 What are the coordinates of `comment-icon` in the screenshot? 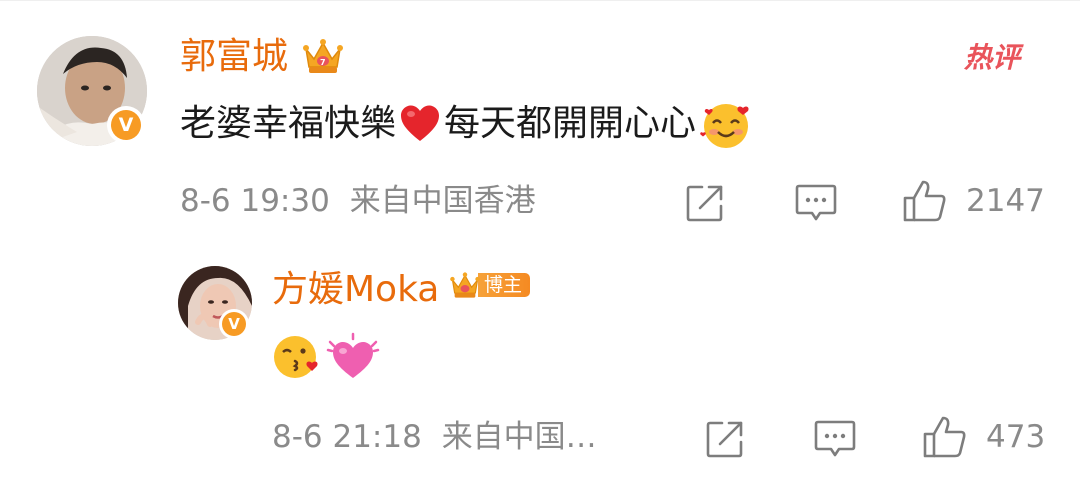 It's located at (816, 203).